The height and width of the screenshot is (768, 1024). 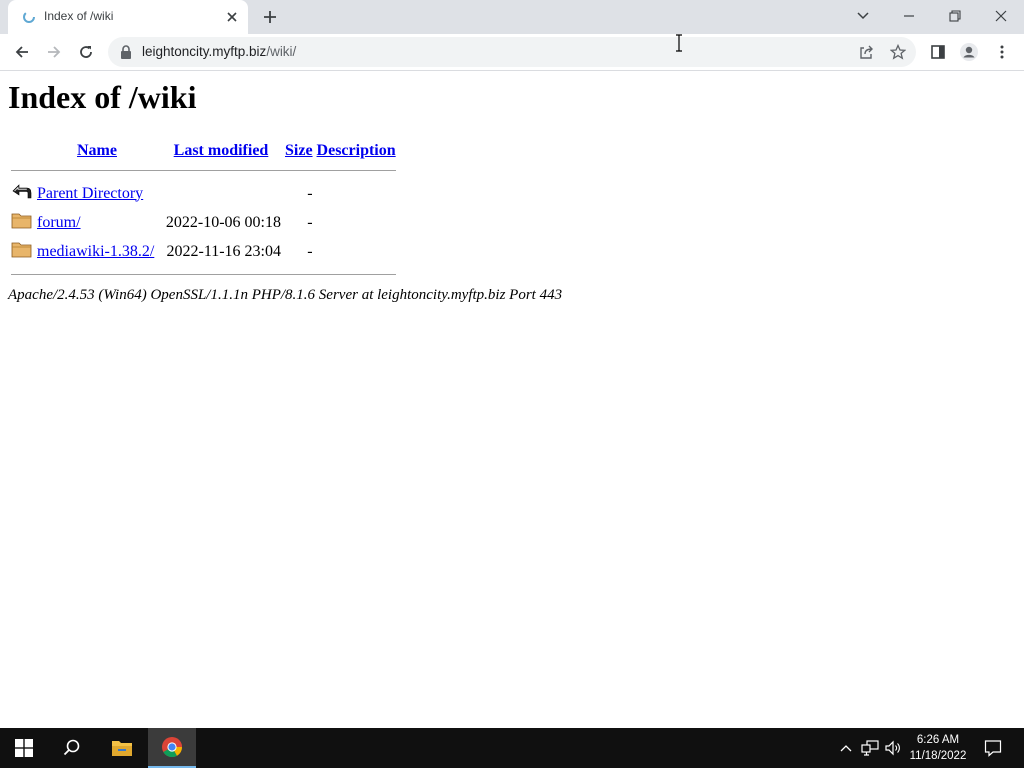 I want to click on url-text: leightoncity.myftp.biz/wiki/, so click(x=219, y=51).